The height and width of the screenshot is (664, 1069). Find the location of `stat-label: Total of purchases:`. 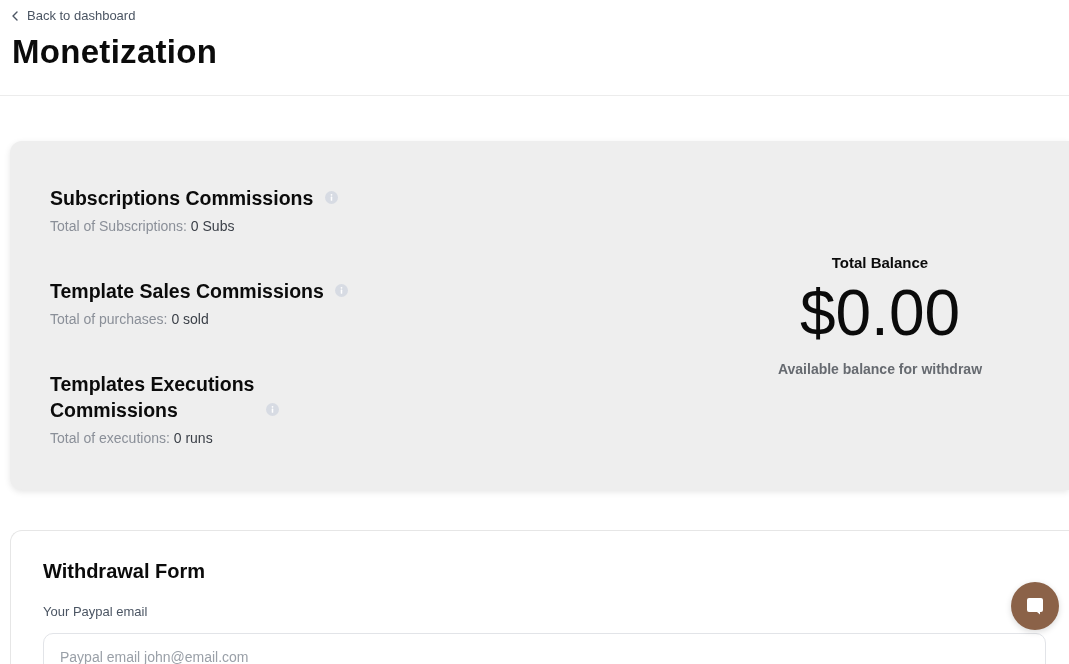

stat-label: Total of purchases: is located at coordinates (109, 318).